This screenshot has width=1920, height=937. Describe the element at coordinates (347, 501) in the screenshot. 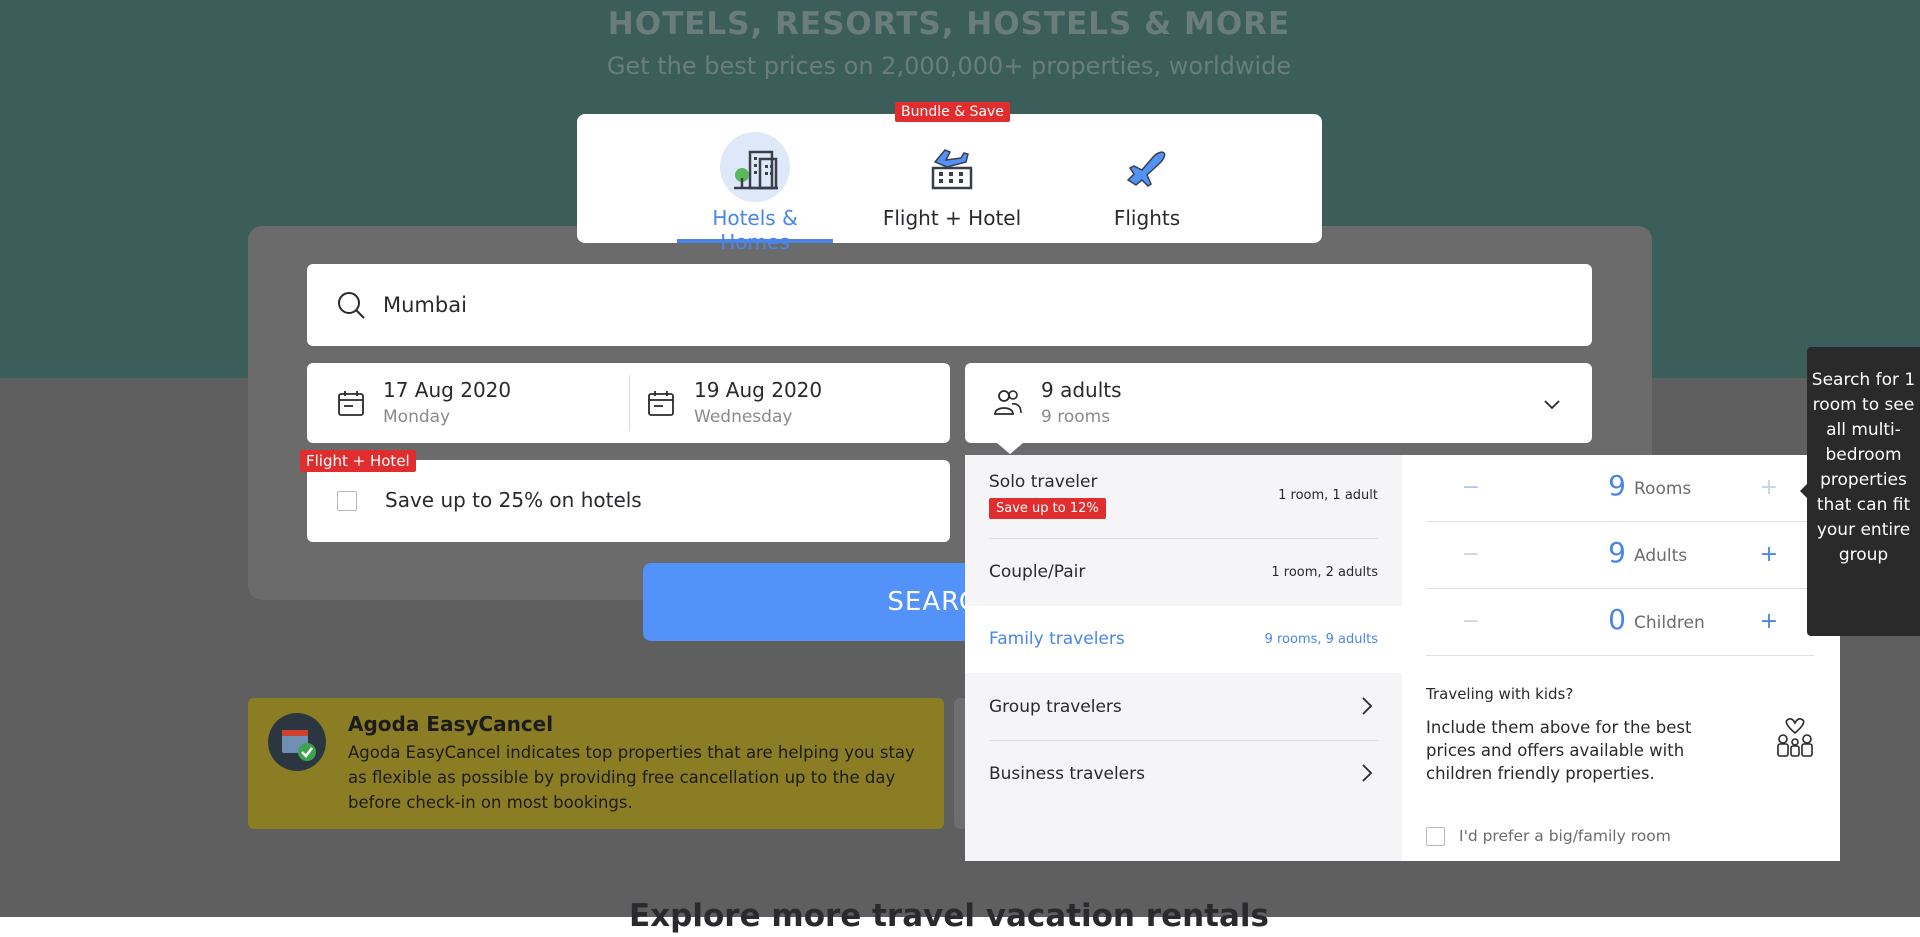

I see `bundle-checkbox` at that location.